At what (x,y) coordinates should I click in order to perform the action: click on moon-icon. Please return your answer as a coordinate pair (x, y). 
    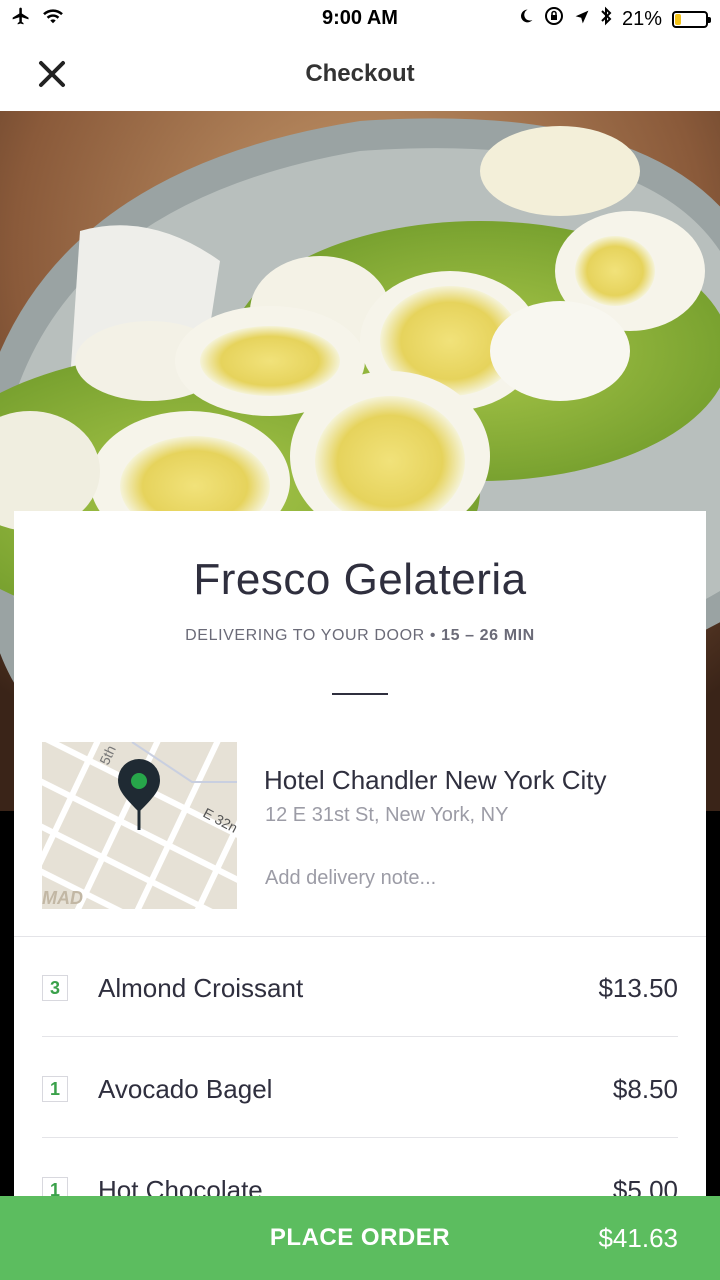
    Looking at the image, I should click on (526, 19).